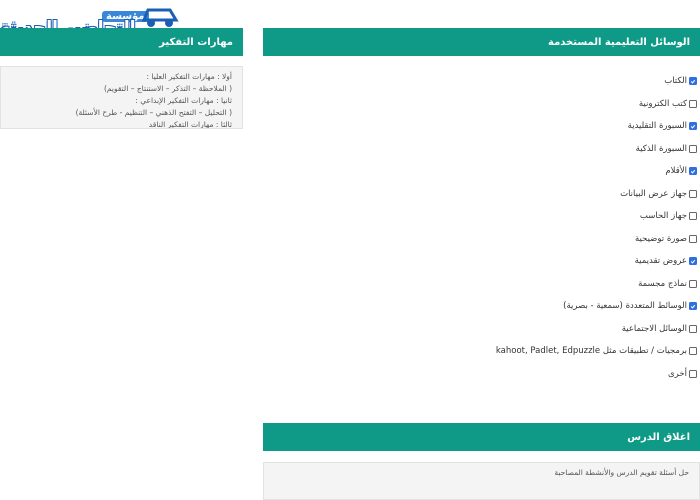 The width and height of the screenshot is (700, 500). Describe the element at coordinates (547, 149) in the screenshot. I see `tool-checkbox-item: السبورة الذكية` at that location.